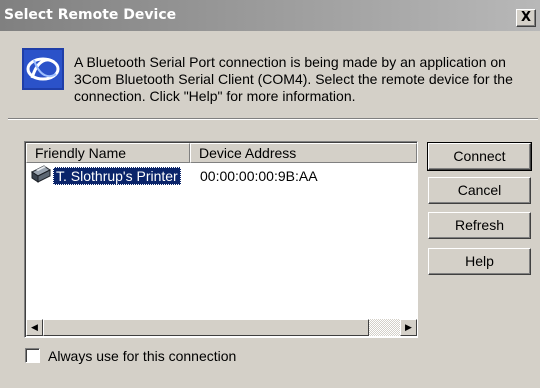 The width and height of the screenshot is (540, 388). I want to click on always-use-checkbox, so click(32, 355).